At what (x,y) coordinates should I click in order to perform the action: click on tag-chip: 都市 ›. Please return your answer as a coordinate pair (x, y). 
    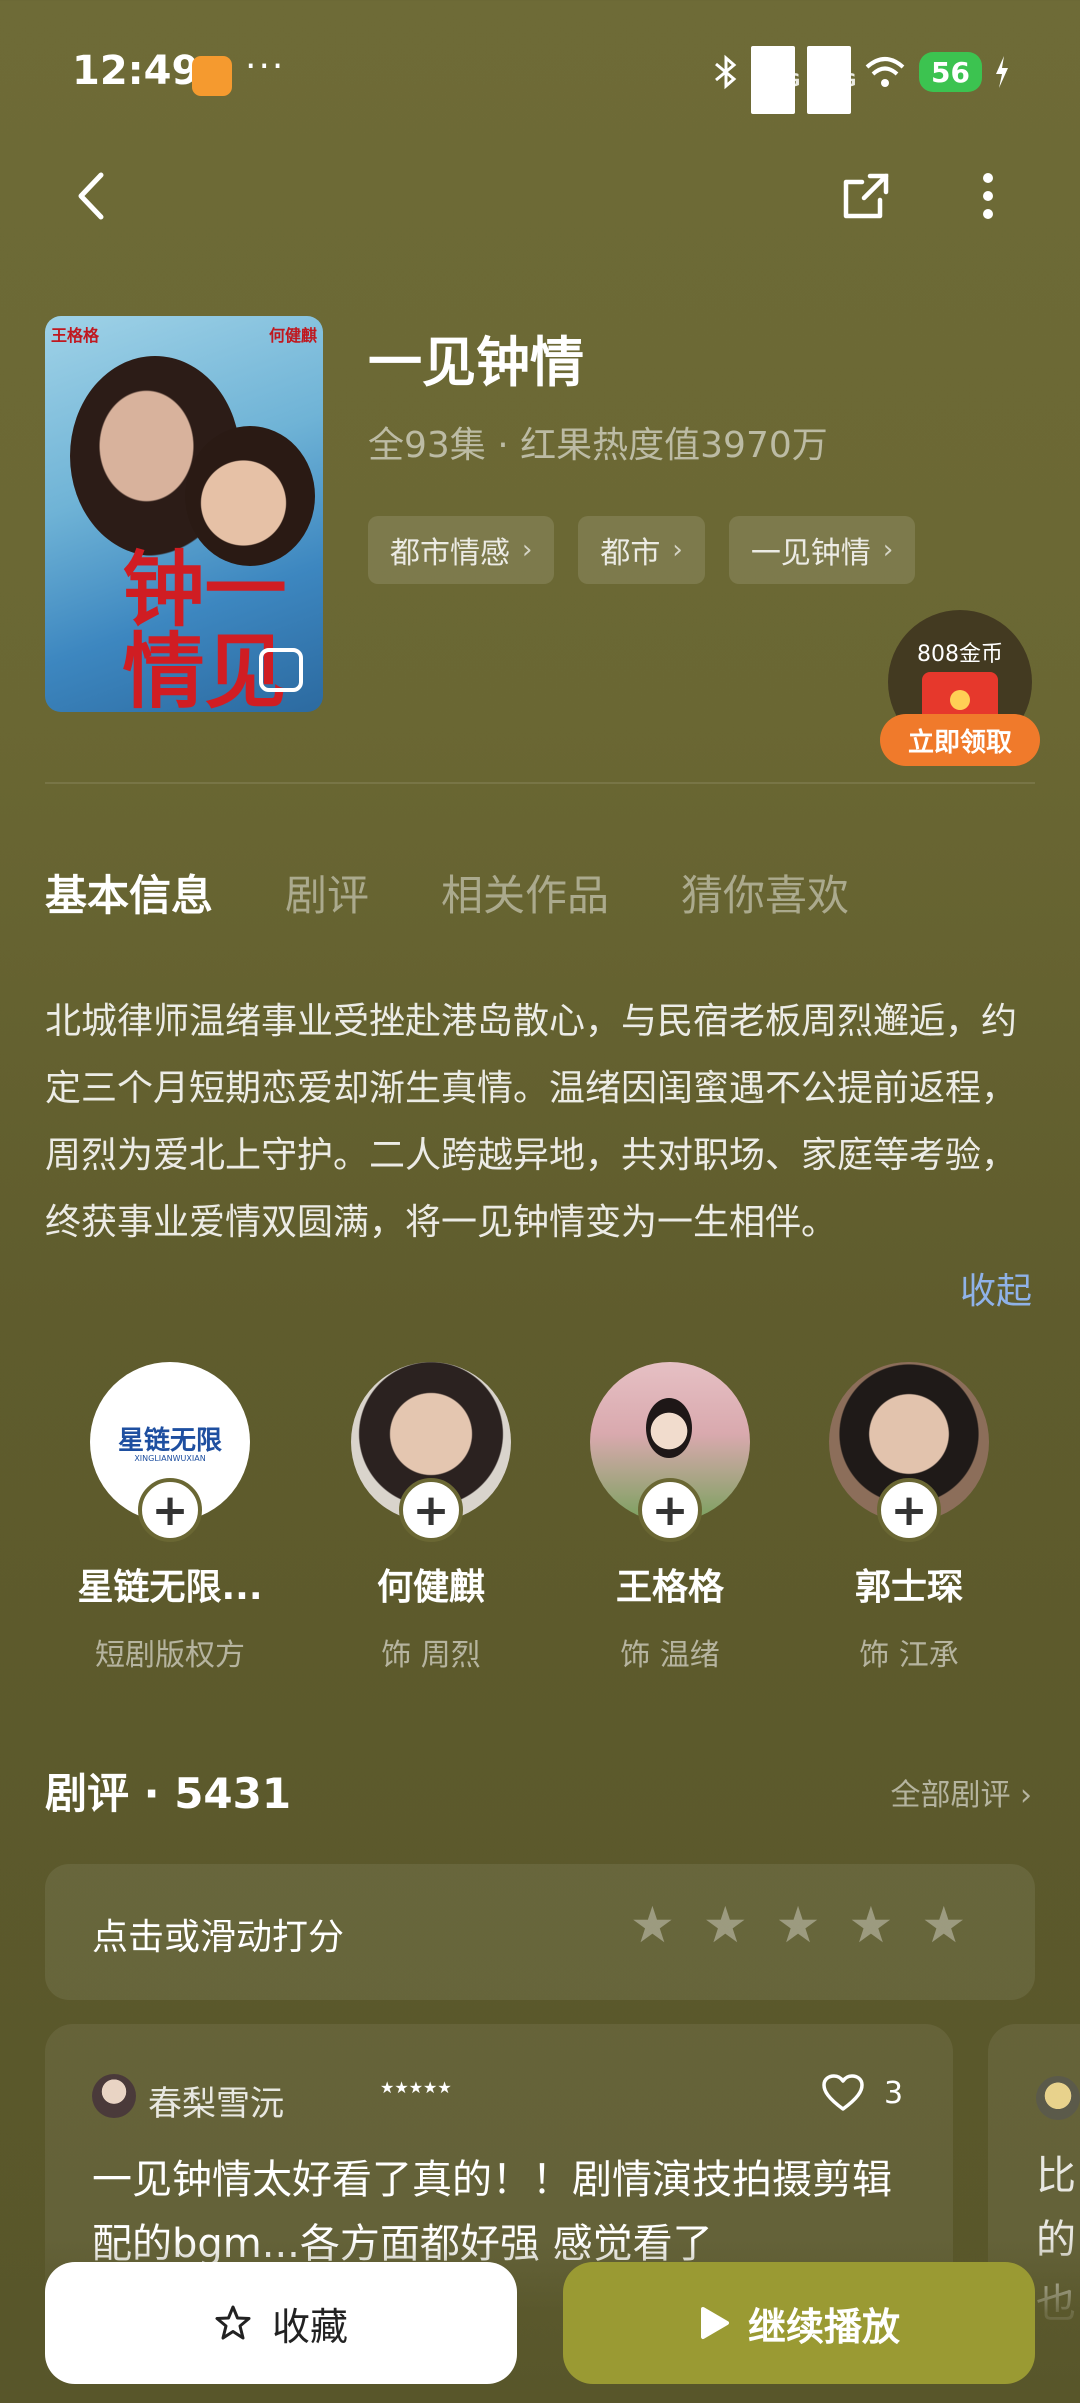
    Looking at the image, I should click on (641, 550).